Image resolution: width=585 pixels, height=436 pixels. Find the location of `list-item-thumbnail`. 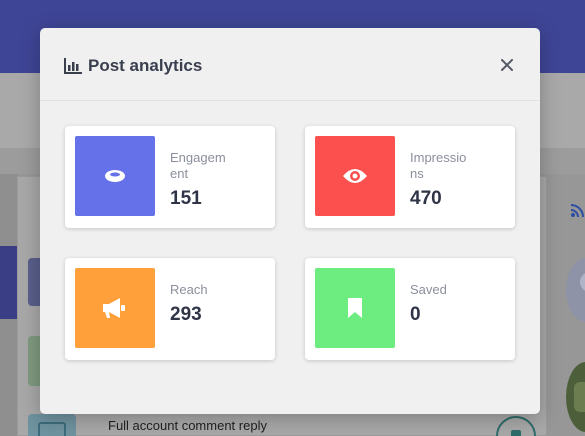

list-item-thumbnail is located at coordinates (52, 425).